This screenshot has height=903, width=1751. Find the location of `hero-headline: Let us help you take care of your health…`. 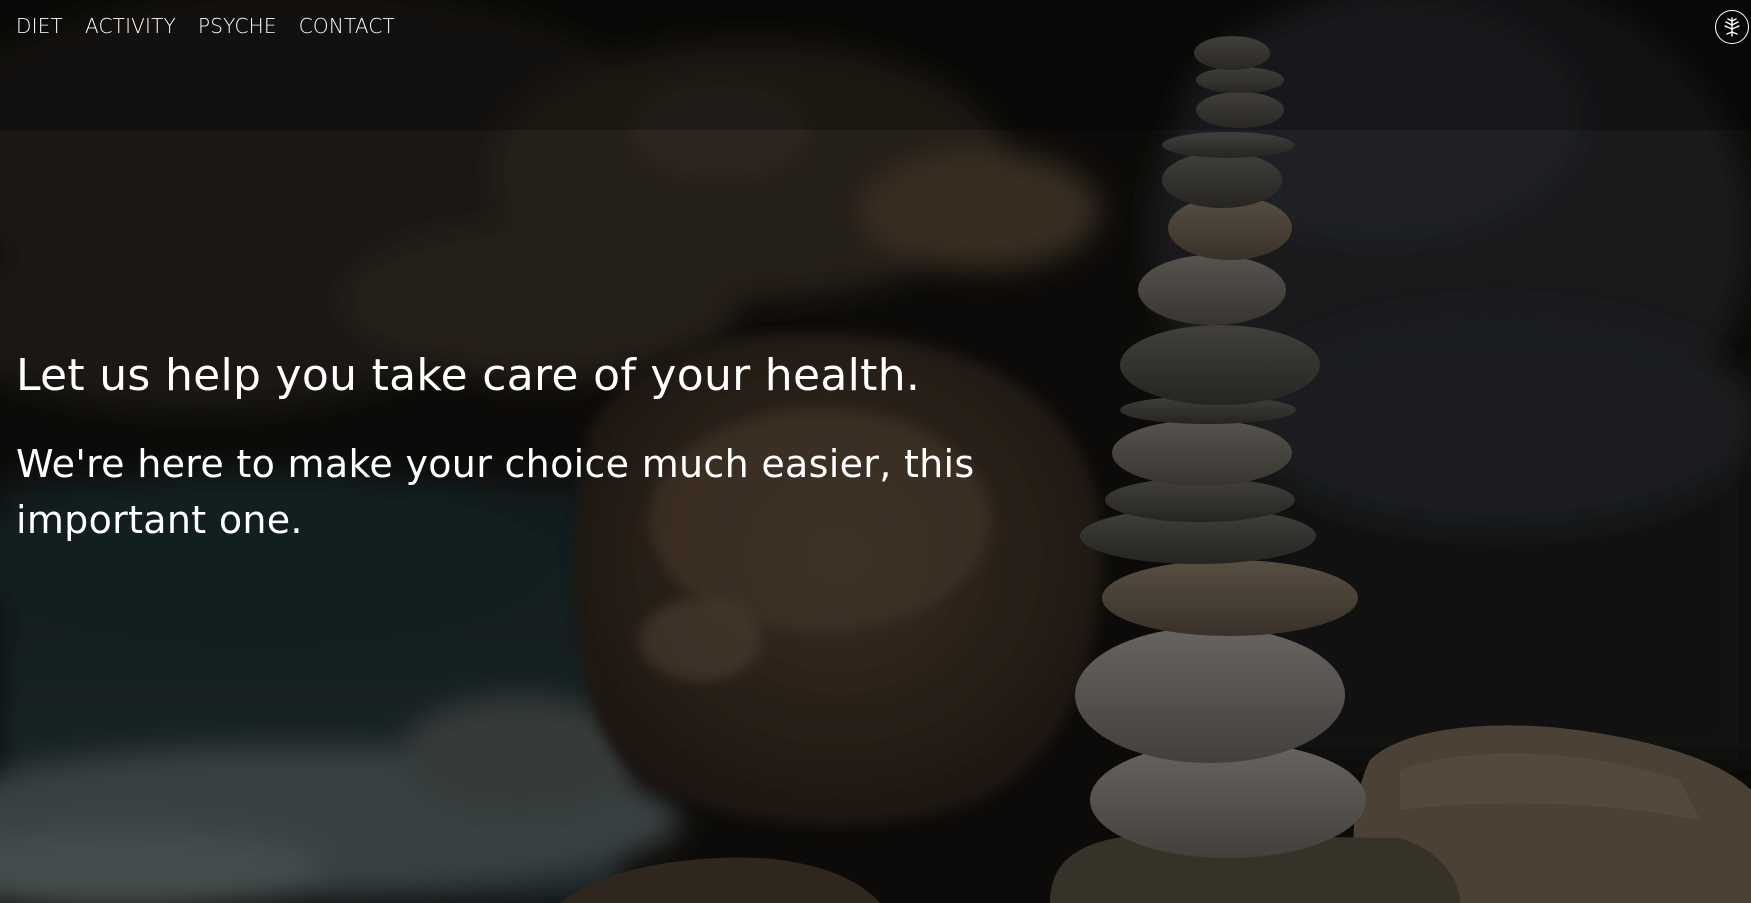

hero-headline: Let us help you take care of your health… is located at coordinates (468, 375).